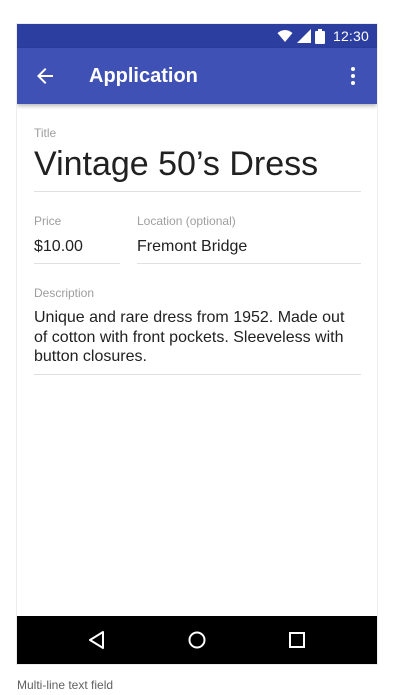 This screenshot has width=419, height=695. What do you see at coordinates (197, 374) in the screenshot?
I see `description-underline` at bounding box center [197, 374].